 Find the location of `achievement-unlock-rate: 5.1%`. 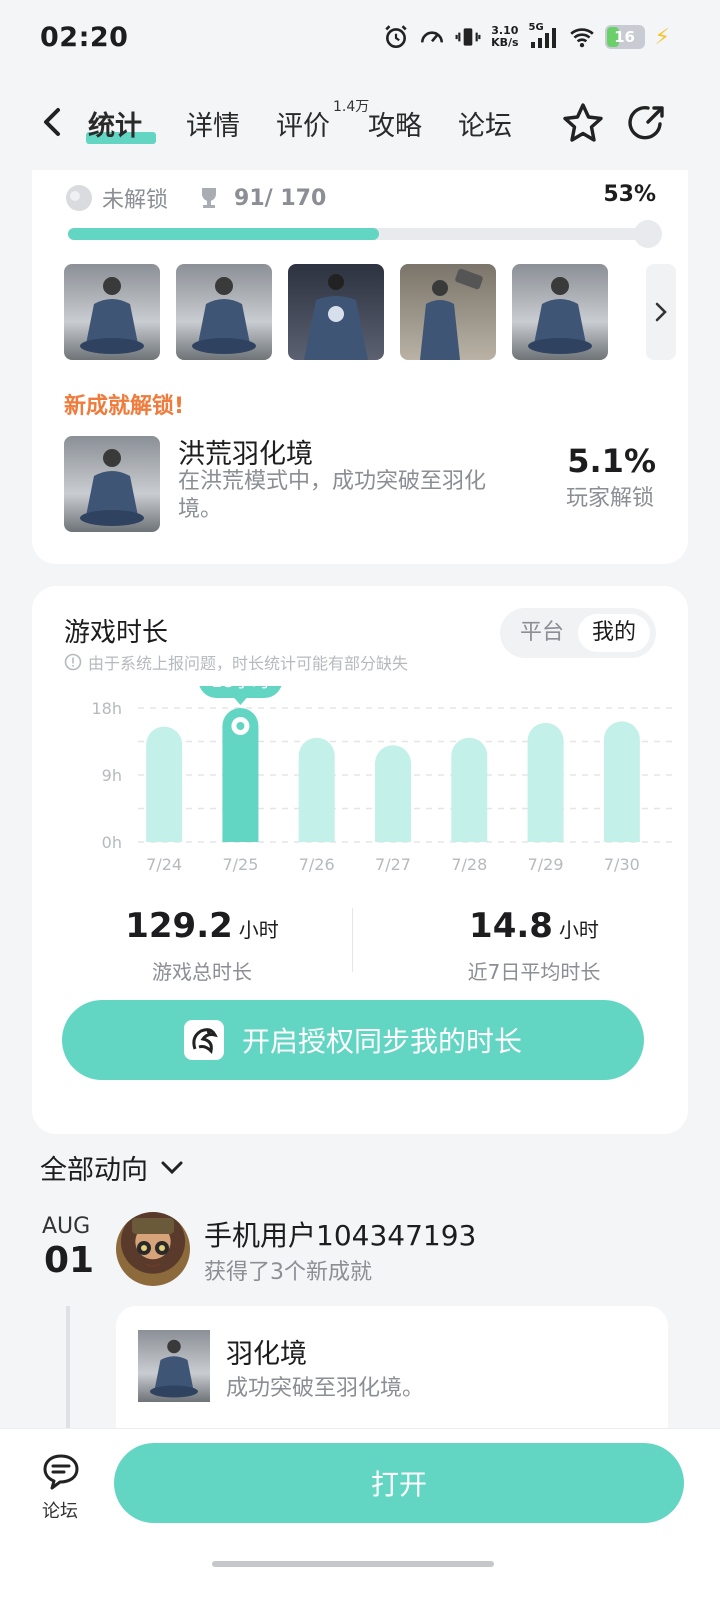

achievement-unlock-rate: 5.1% is located at coordinates (611, 461).